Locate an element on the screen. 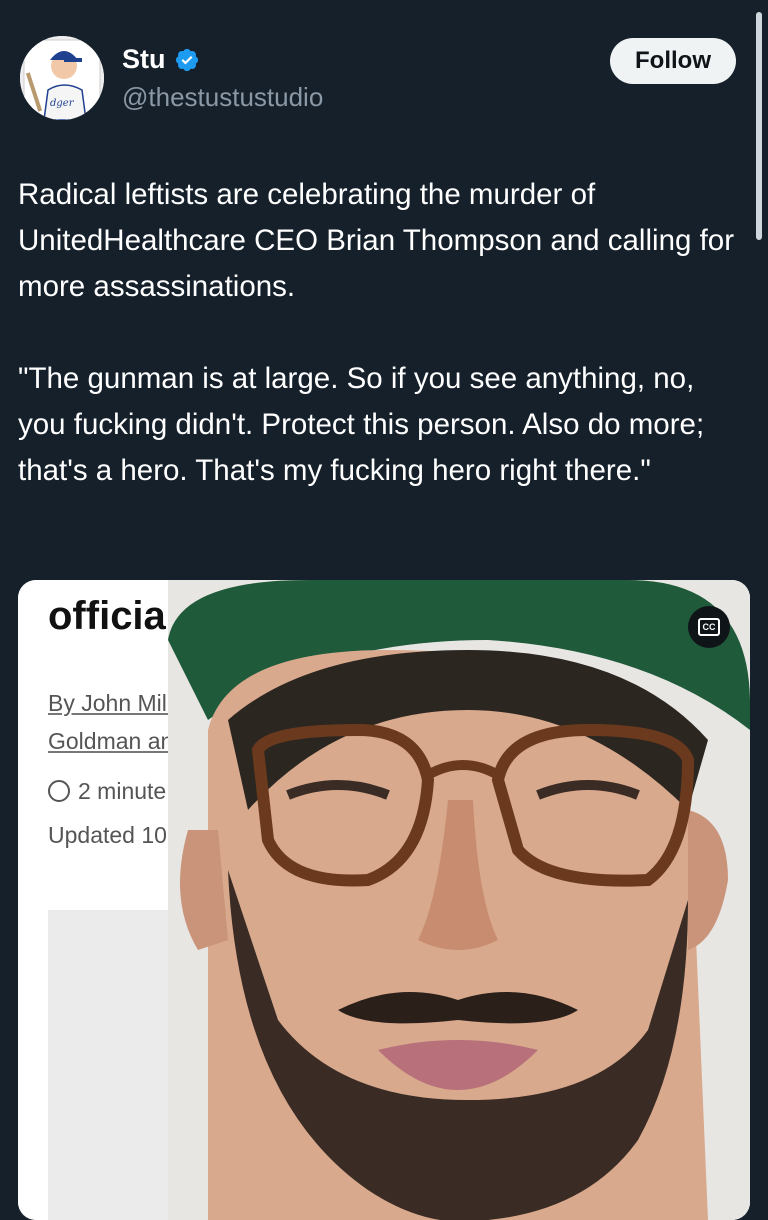 This screenshot has width=768, height=1220. name-row: Stu is located at coordinates (161, 59).